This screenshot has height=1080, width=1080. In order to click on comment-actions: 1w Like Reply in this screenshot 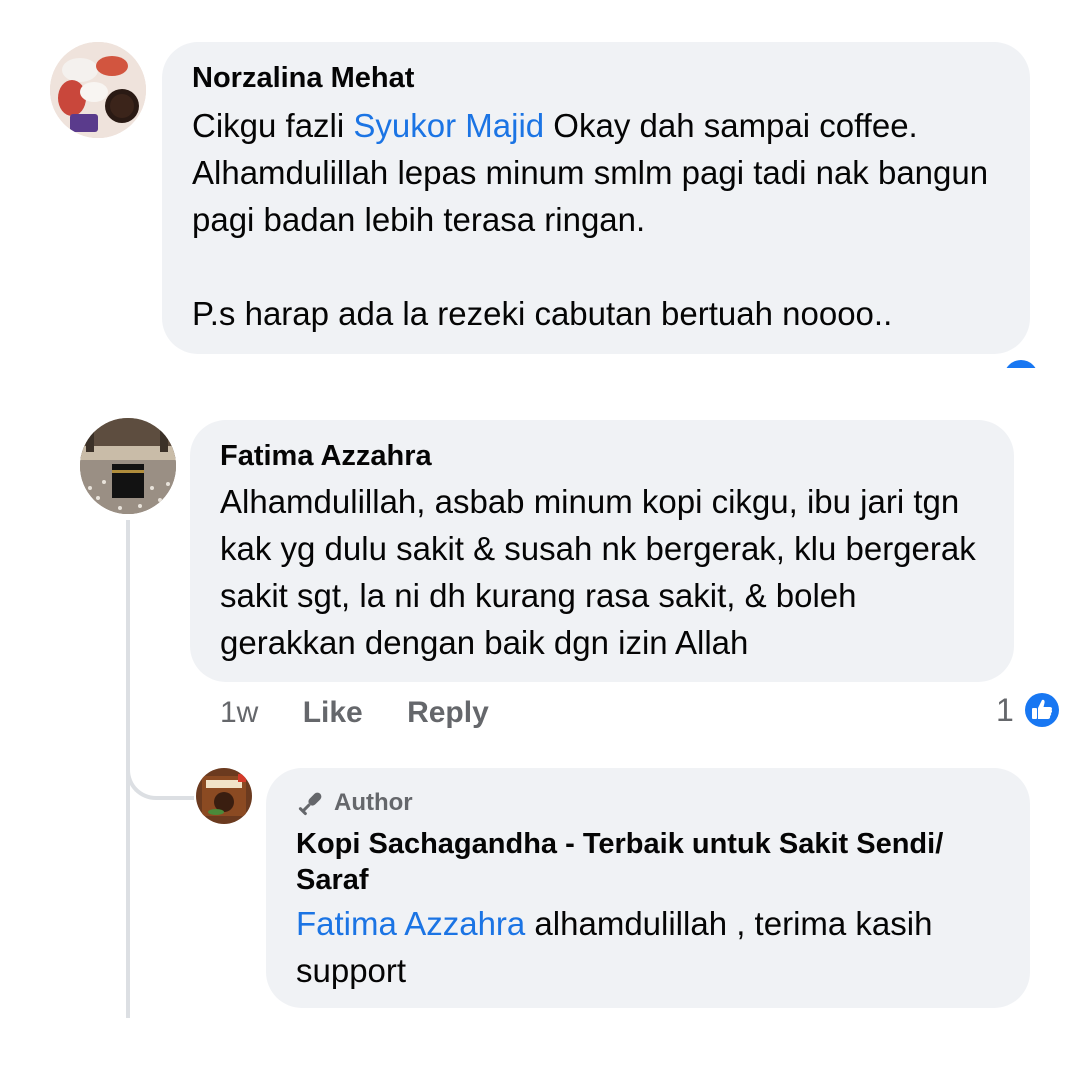, I will do `click(354, 713)`.